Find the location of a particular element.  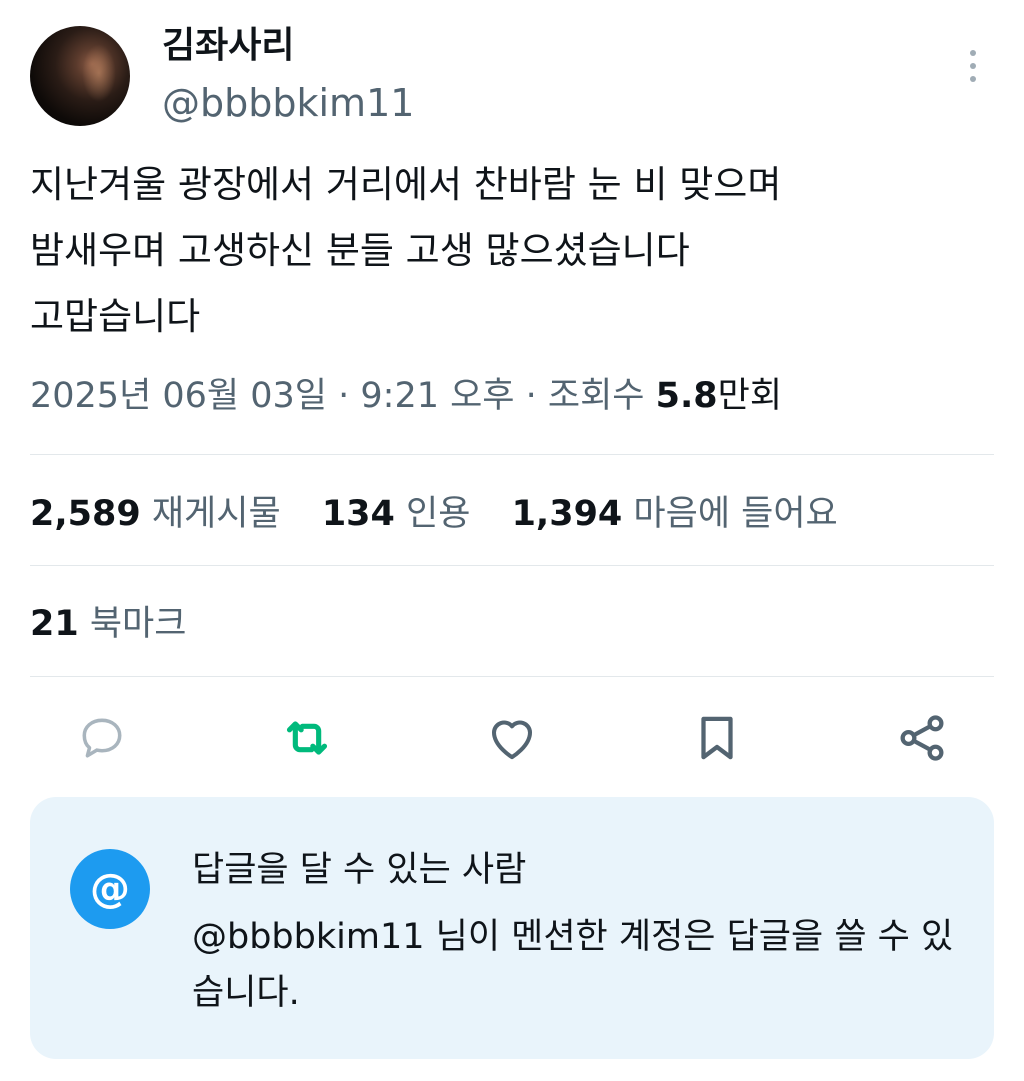

reposts-stat: 2,589 재게시물 is located at coordinates (155, 514).